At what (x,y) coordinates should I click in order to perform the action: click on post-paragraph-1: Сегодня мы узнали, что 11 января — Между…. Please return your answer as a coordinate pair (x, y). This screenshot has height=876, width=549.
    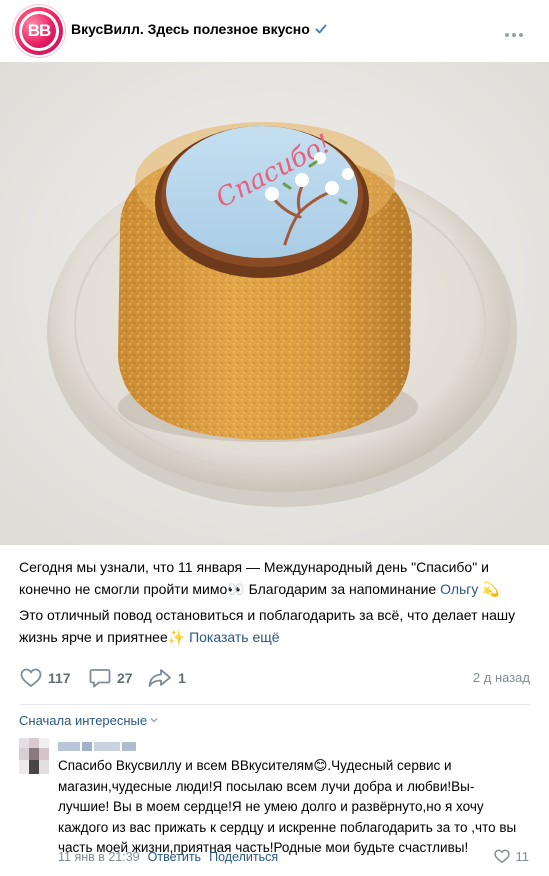
    Looking at the image, I should click on (254, 578).